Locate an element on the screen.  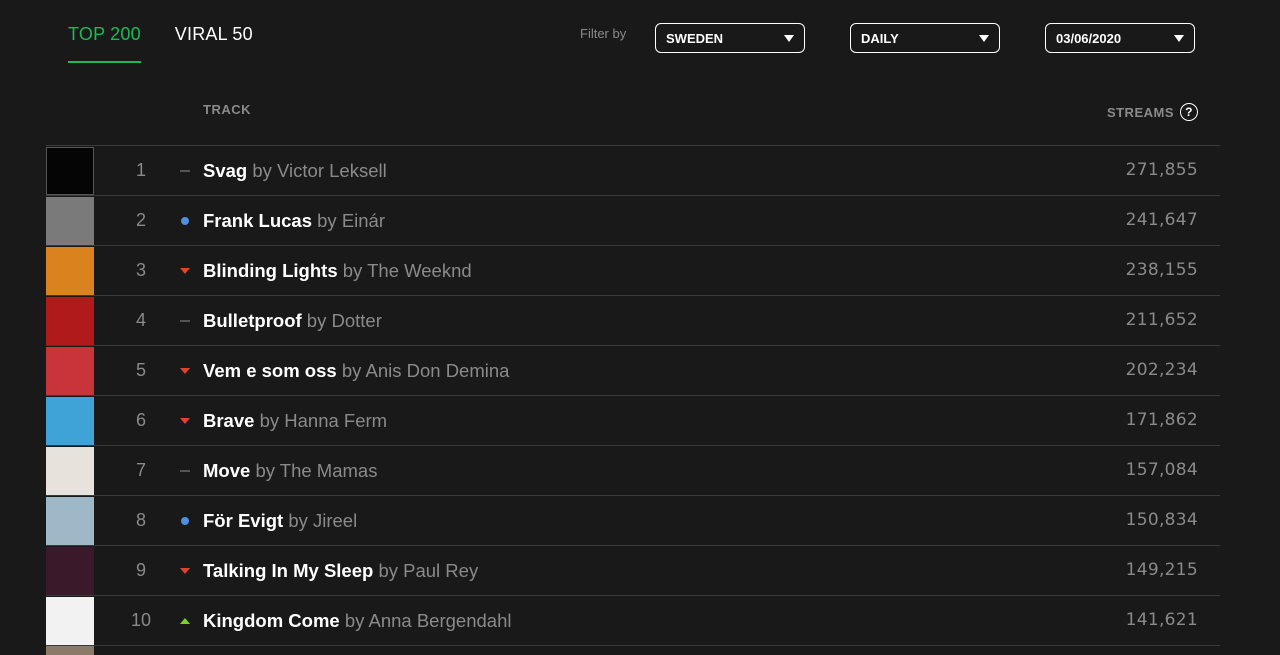
track-title-link: Move is located at coordinates (226, 470).